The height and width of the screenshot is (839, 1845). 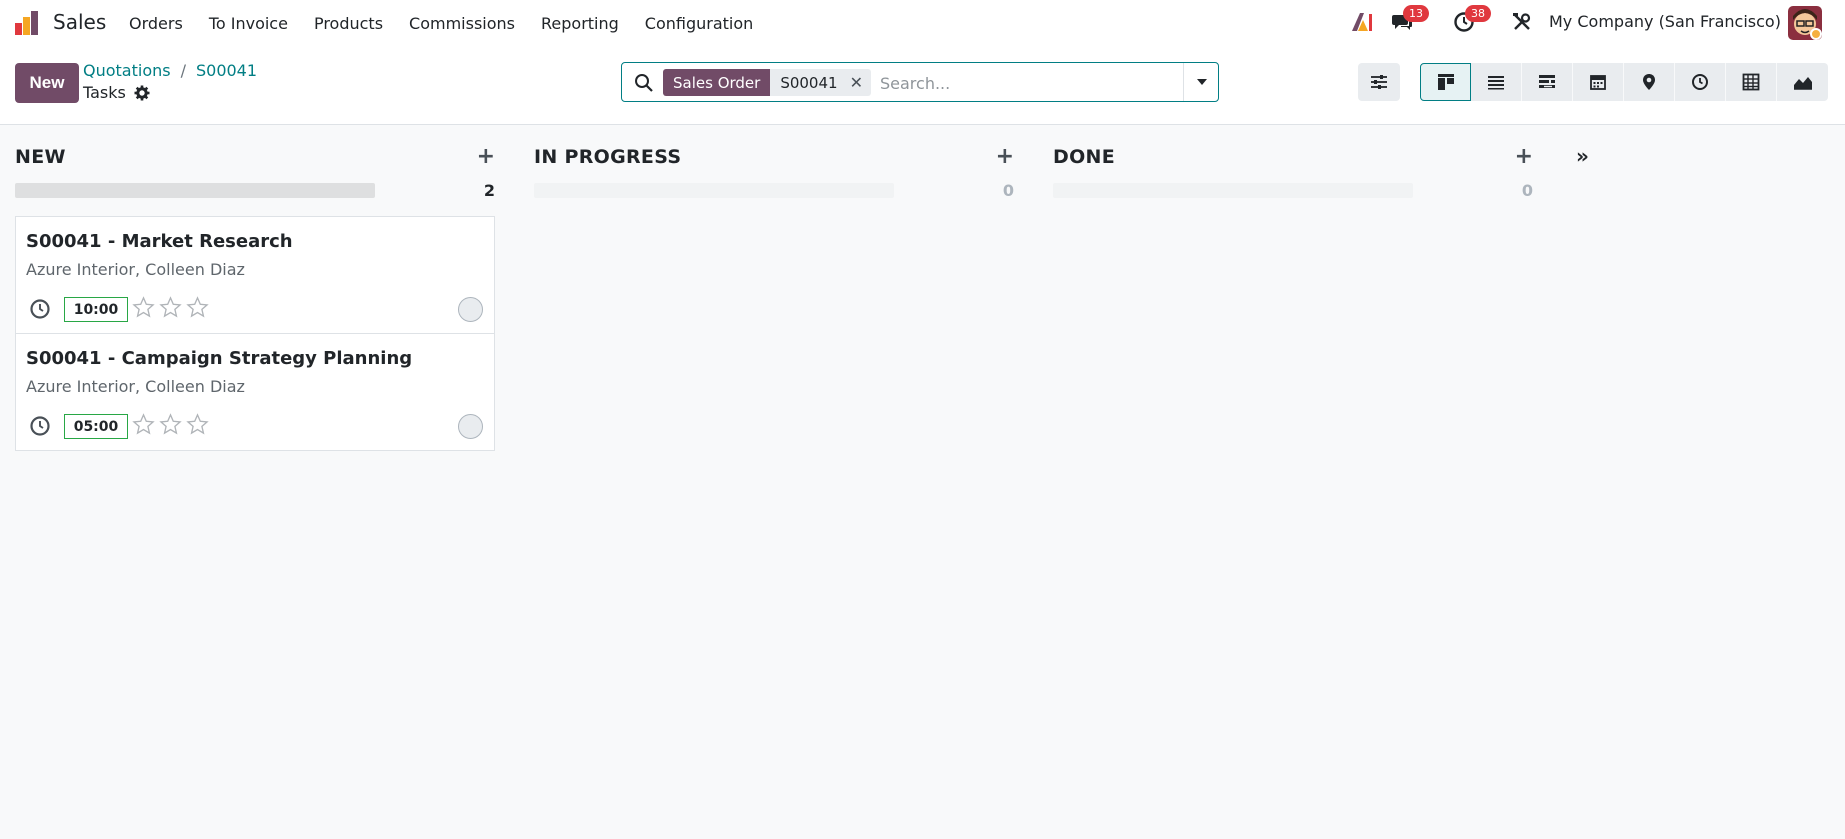 I want to click on view-list-button, so click(x=1496, y=82).